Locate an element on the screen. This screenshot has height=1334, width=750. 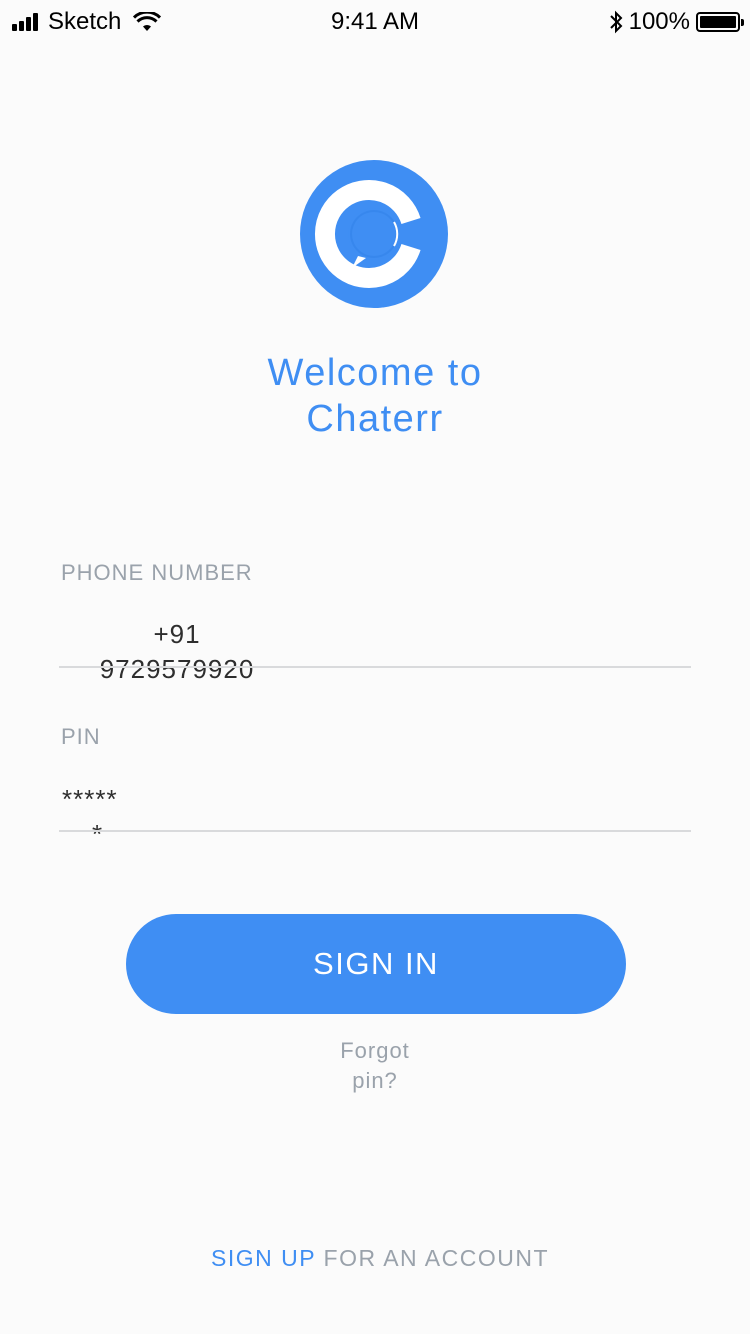
app-logo is located at coordinates (374, 234).